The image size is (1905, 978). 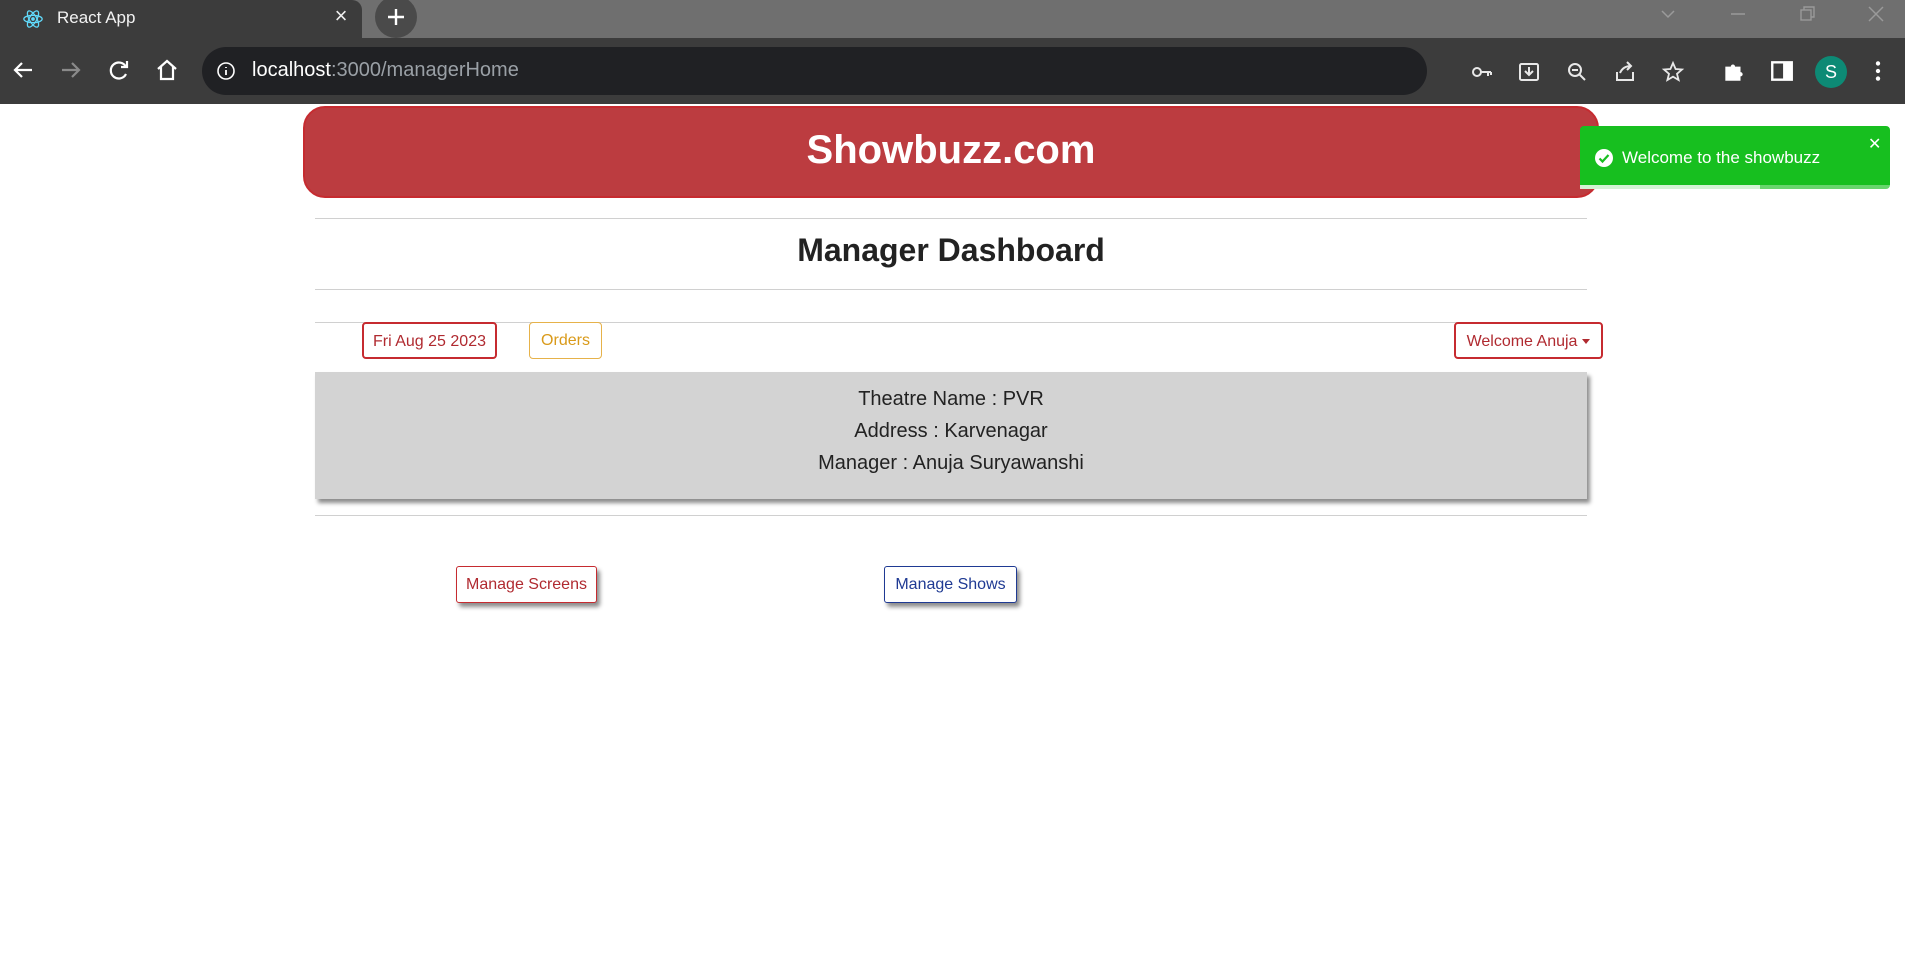 I want to click on install-icon, so click(x=1529, y=72).